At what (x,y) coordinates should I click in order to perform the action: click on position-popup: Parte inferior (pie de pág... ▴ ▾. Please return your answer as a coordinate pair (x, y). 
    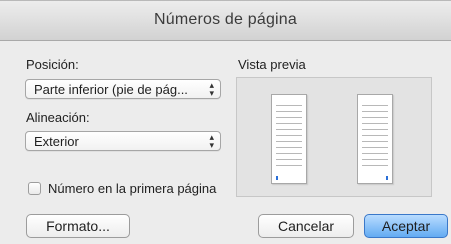
    Looking at the image, I should click on (123, 89).